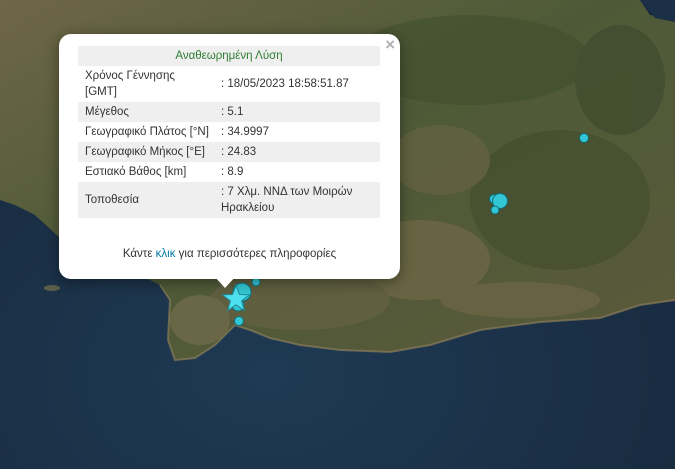  I want to click on more-info-suffix: για περισσότερες πληροφορίες, so click(256, 254).